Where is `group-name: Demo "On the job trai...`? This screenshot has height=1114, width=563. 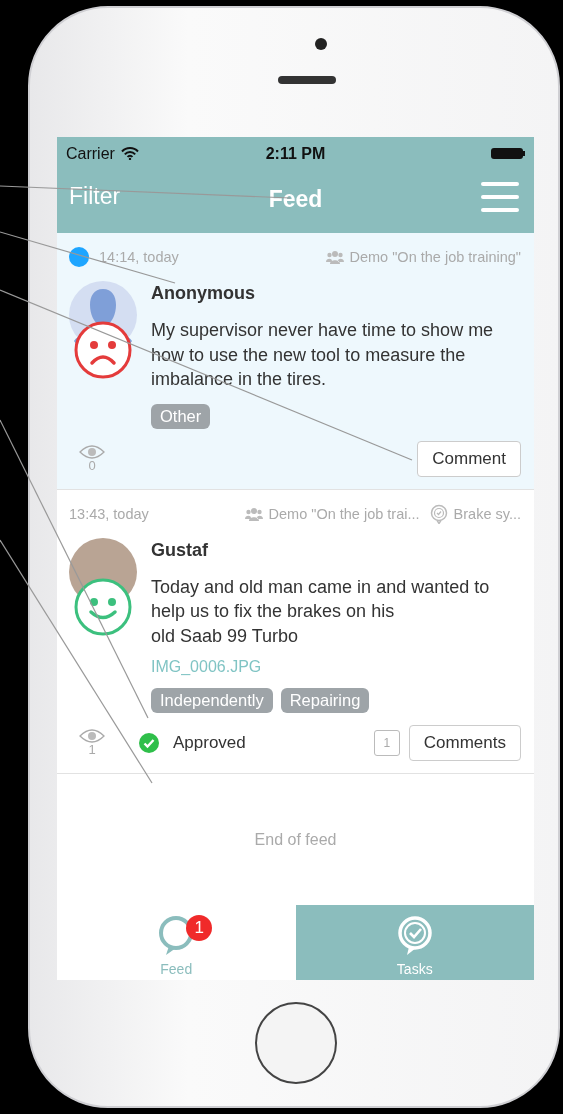
group-name: Demo "On the job trai... is located at coordinates (344, 513).